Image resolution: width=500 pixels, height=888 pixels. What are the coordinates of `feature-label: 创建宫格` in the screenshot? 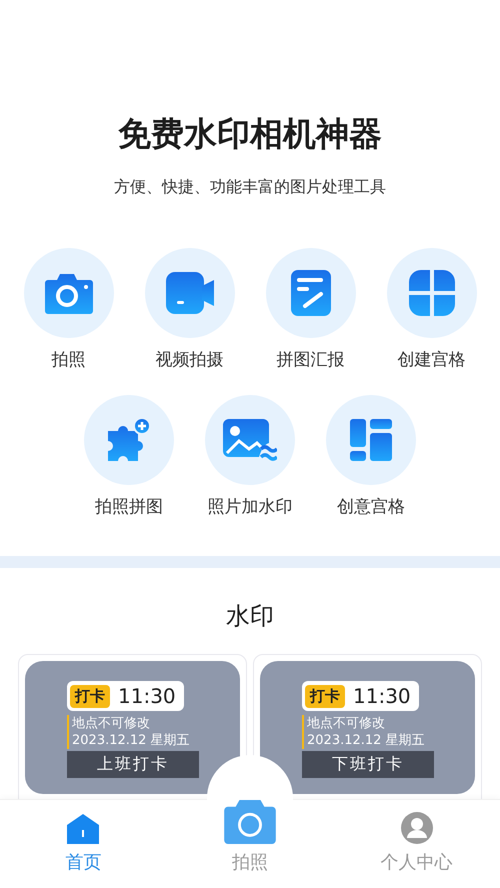 It's located at (432, 360).